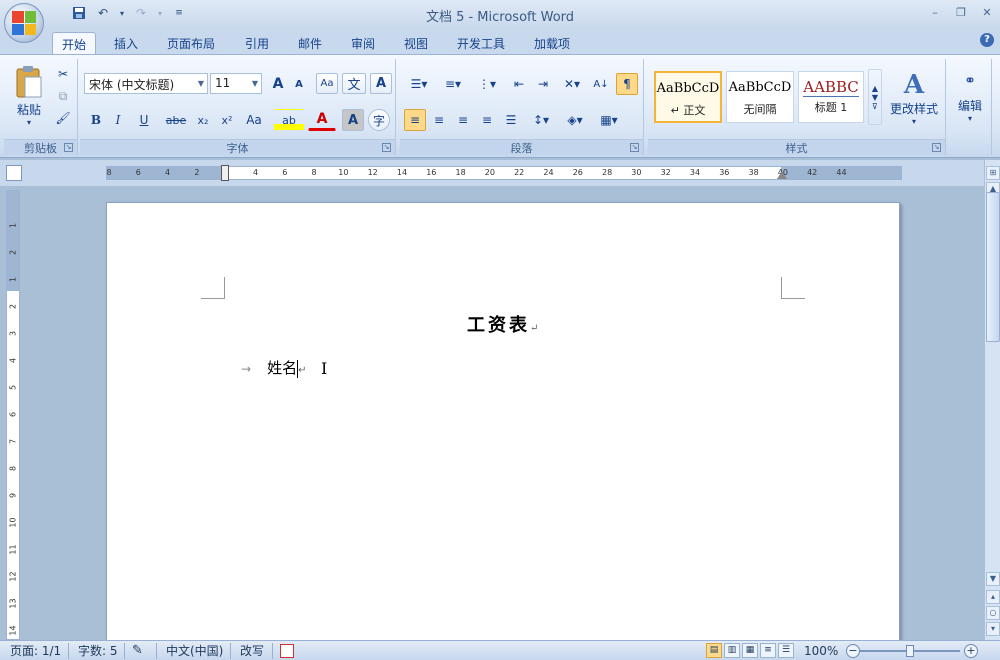  What do you see at coordinates (98, 651) in the screenshot?
I see `word-count: 字数: 5` at bounding box center [98, 651].